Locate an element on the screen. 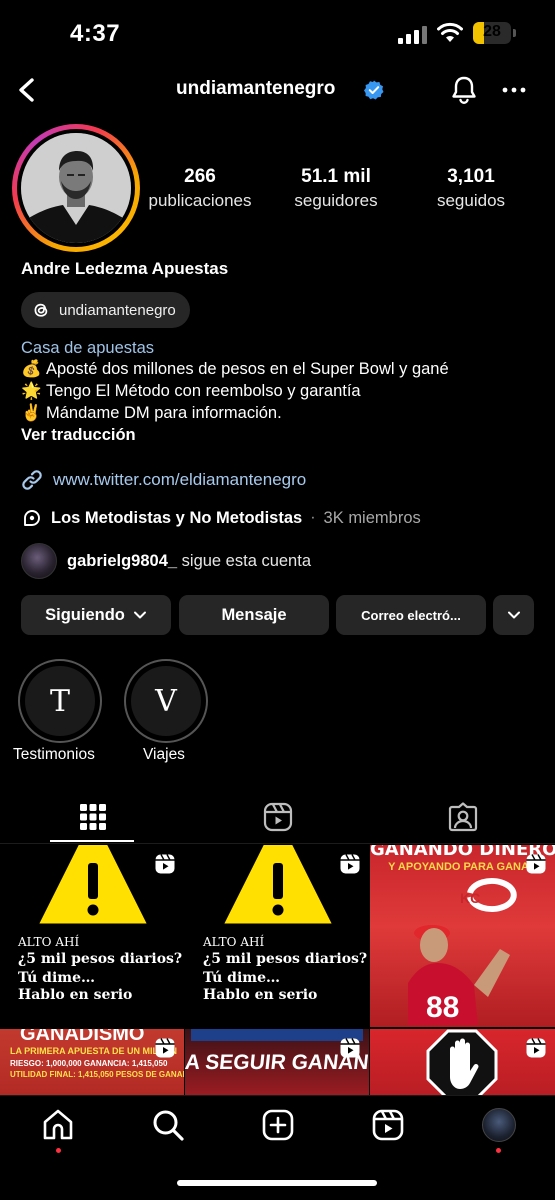 The height and width of the screenshot is (1200, 555). profile-header: undiamantenegro is located at coordinates (277, 90).